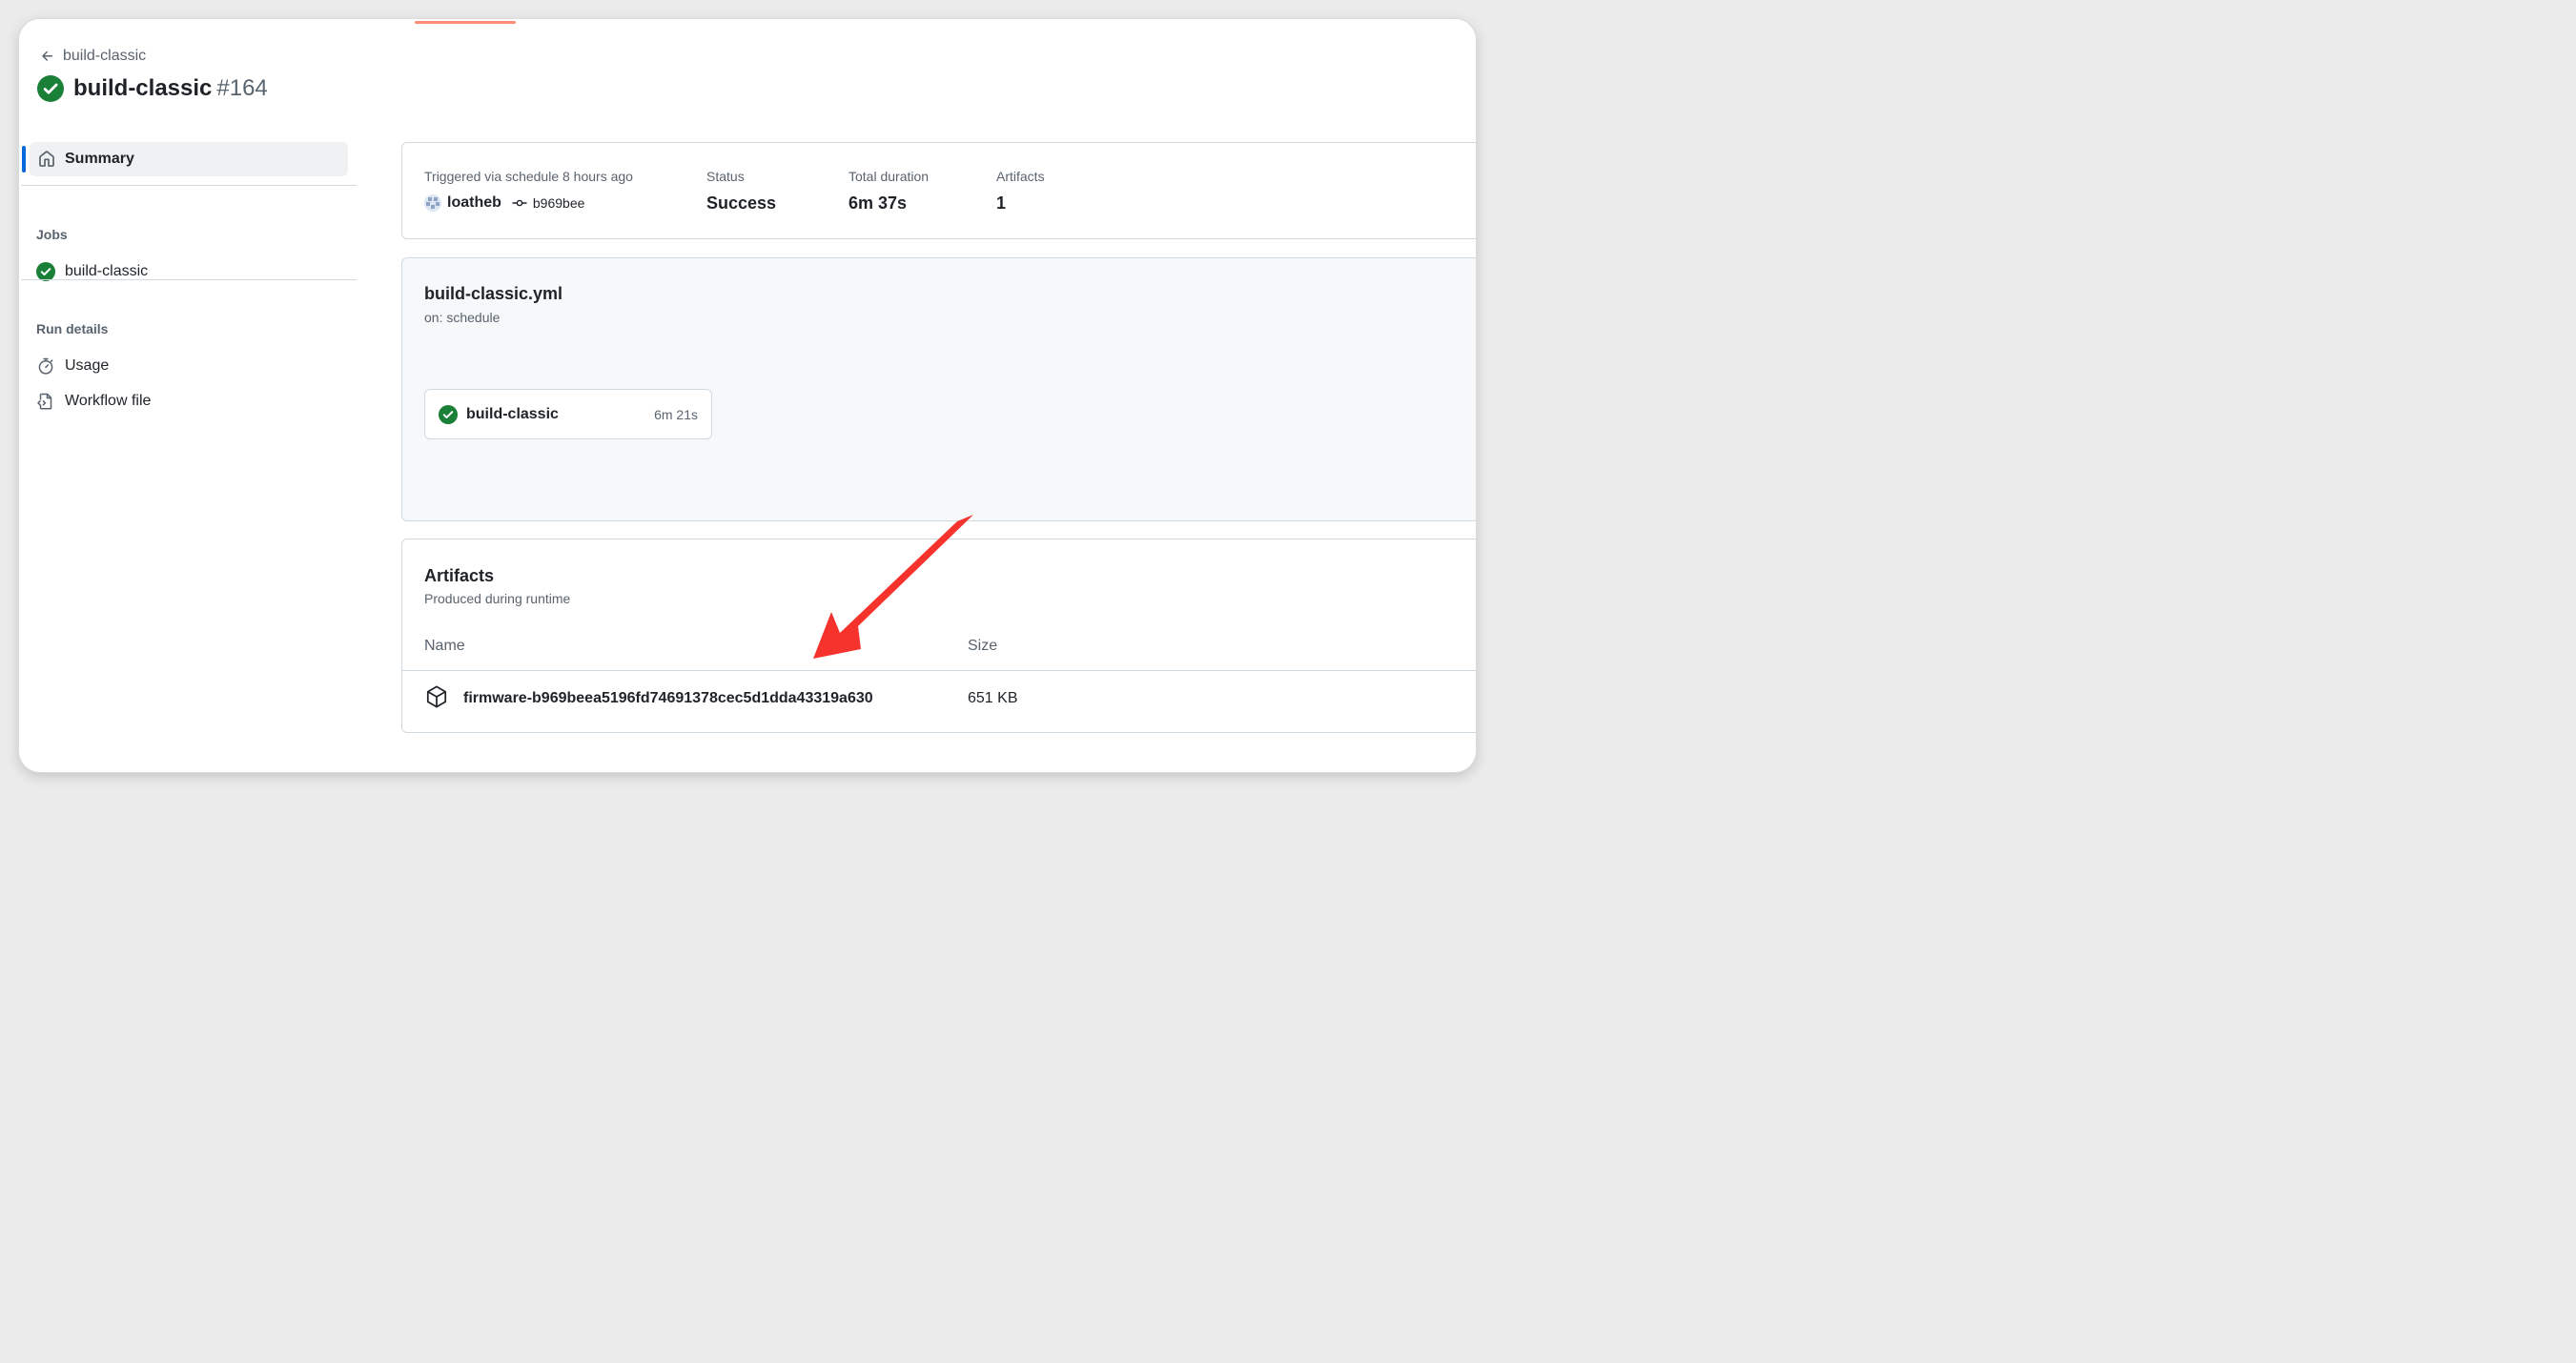 This screenshot has width=2576, height=1363. Describe the element at coordinates (47, 56) in the screenshot. I see `arrow-left-icon` at that location.